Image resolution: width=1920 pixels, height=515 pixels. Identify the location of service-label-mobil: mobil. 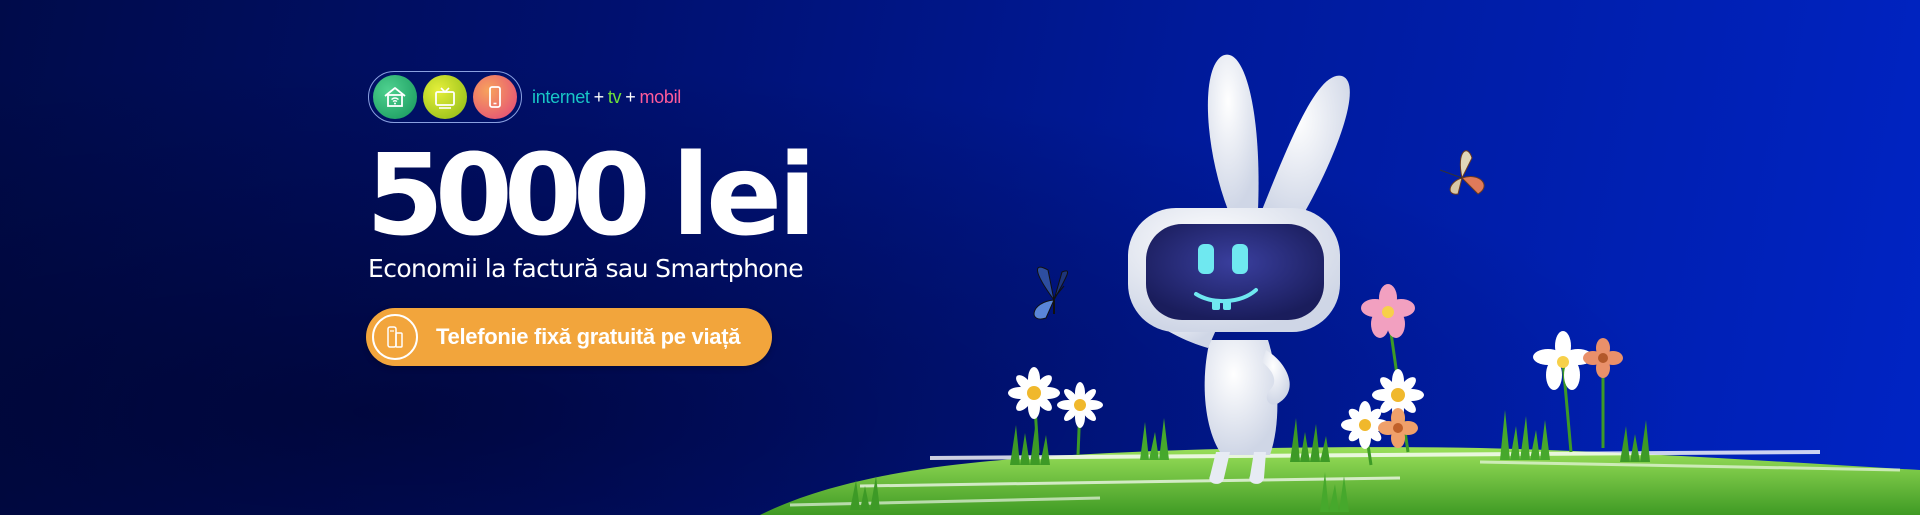
(660, 96).